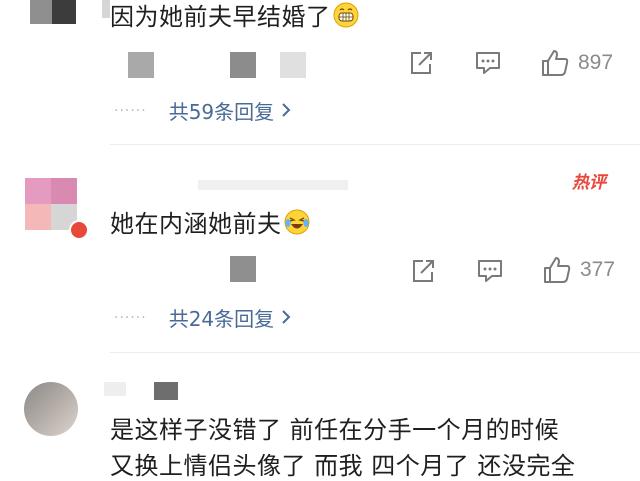  What do you see at coordinates (221, 112) in the screenshot?
I see `replies-label: 共59条回复` at bounding box center [221, 112].